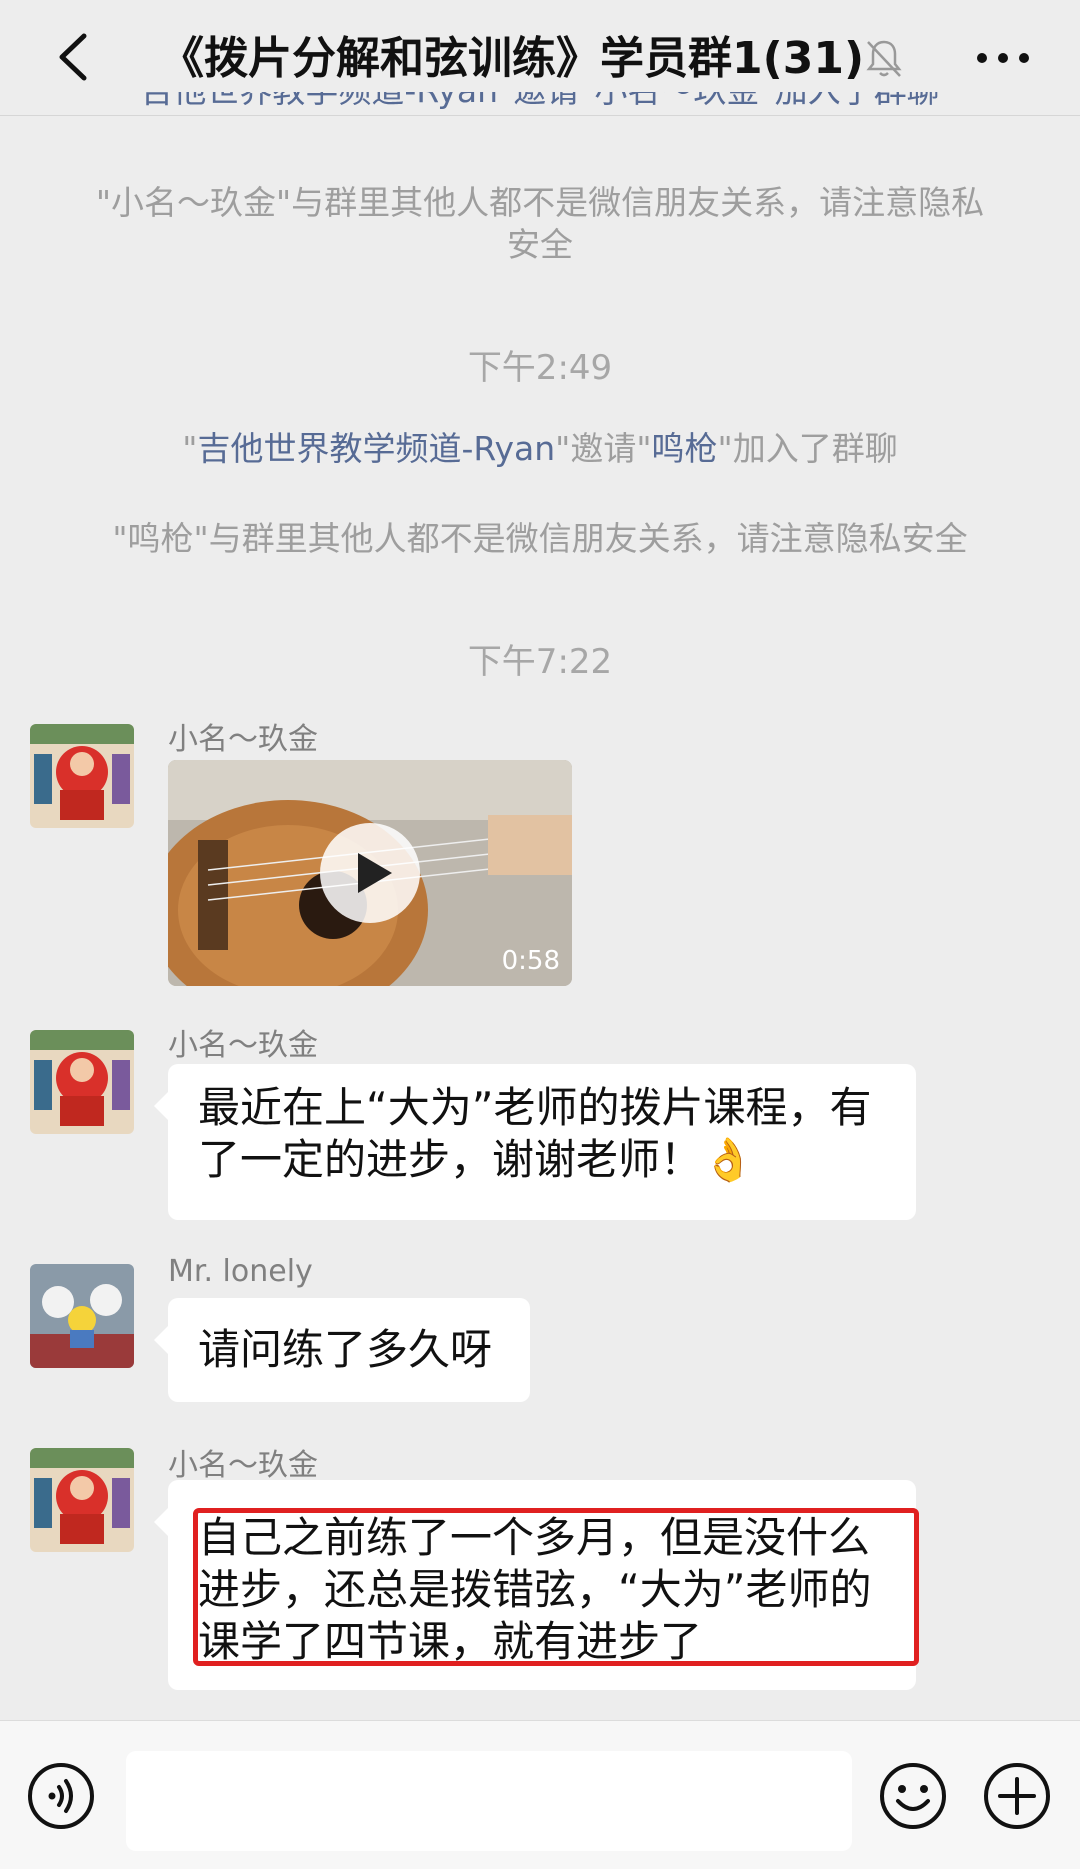  I want to click on smiley-icon, so click(913, 1796).